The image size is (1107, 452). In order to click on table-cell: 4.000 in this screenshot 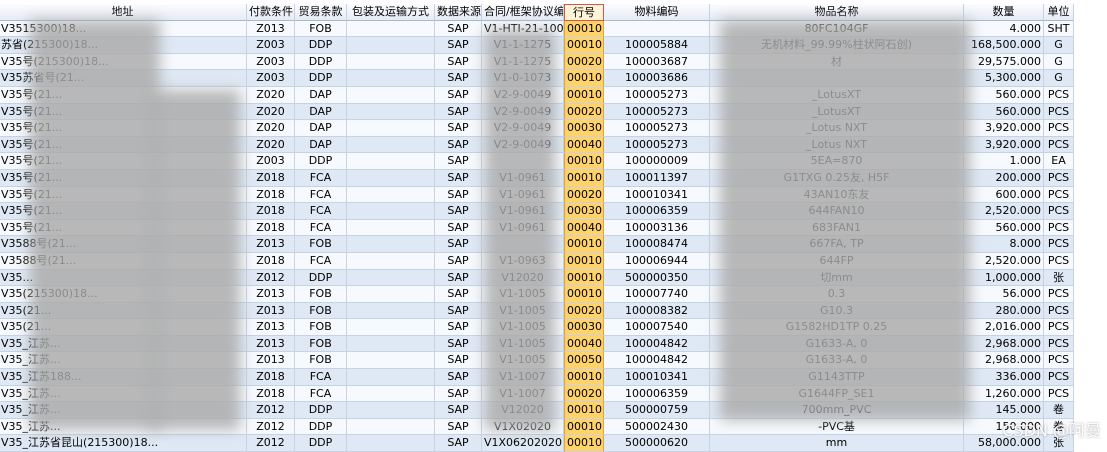, I will do `click(1004, 29)`.